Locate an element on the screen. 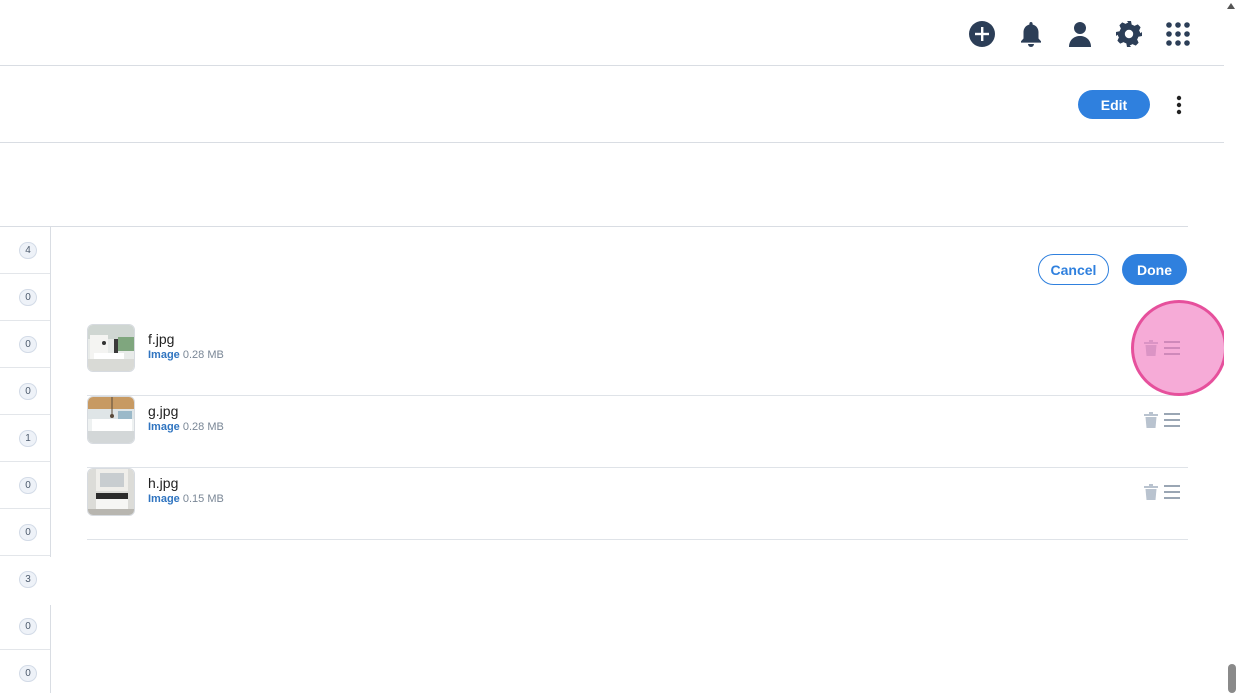 The image size is (1239, 693). add-circle-icon is located at coordinates (981, 34).